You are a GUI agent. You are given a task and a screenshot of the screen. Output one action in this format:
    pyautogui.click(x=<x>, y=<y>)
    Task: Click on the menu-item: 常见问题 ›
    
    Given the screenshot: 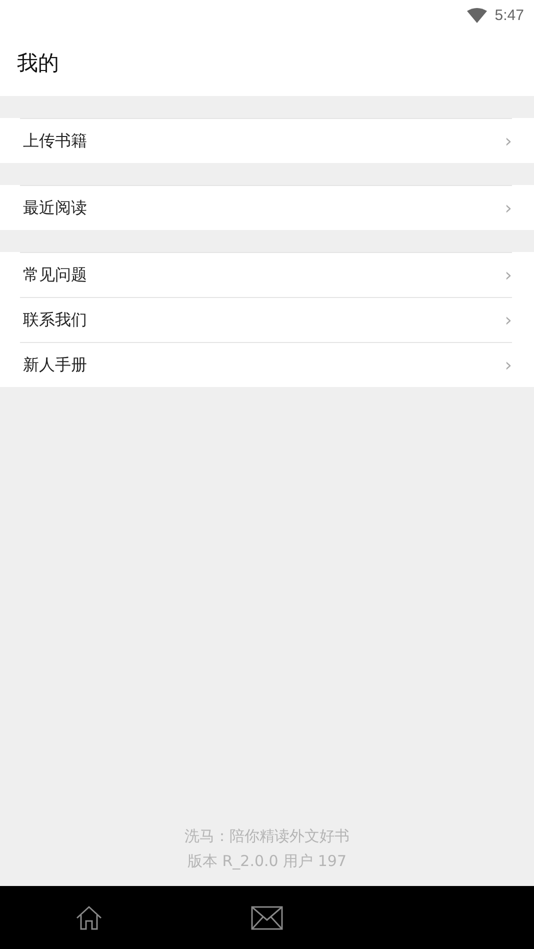 What is the action you would take?
    pyautogui.click(x=266, y=274)
    